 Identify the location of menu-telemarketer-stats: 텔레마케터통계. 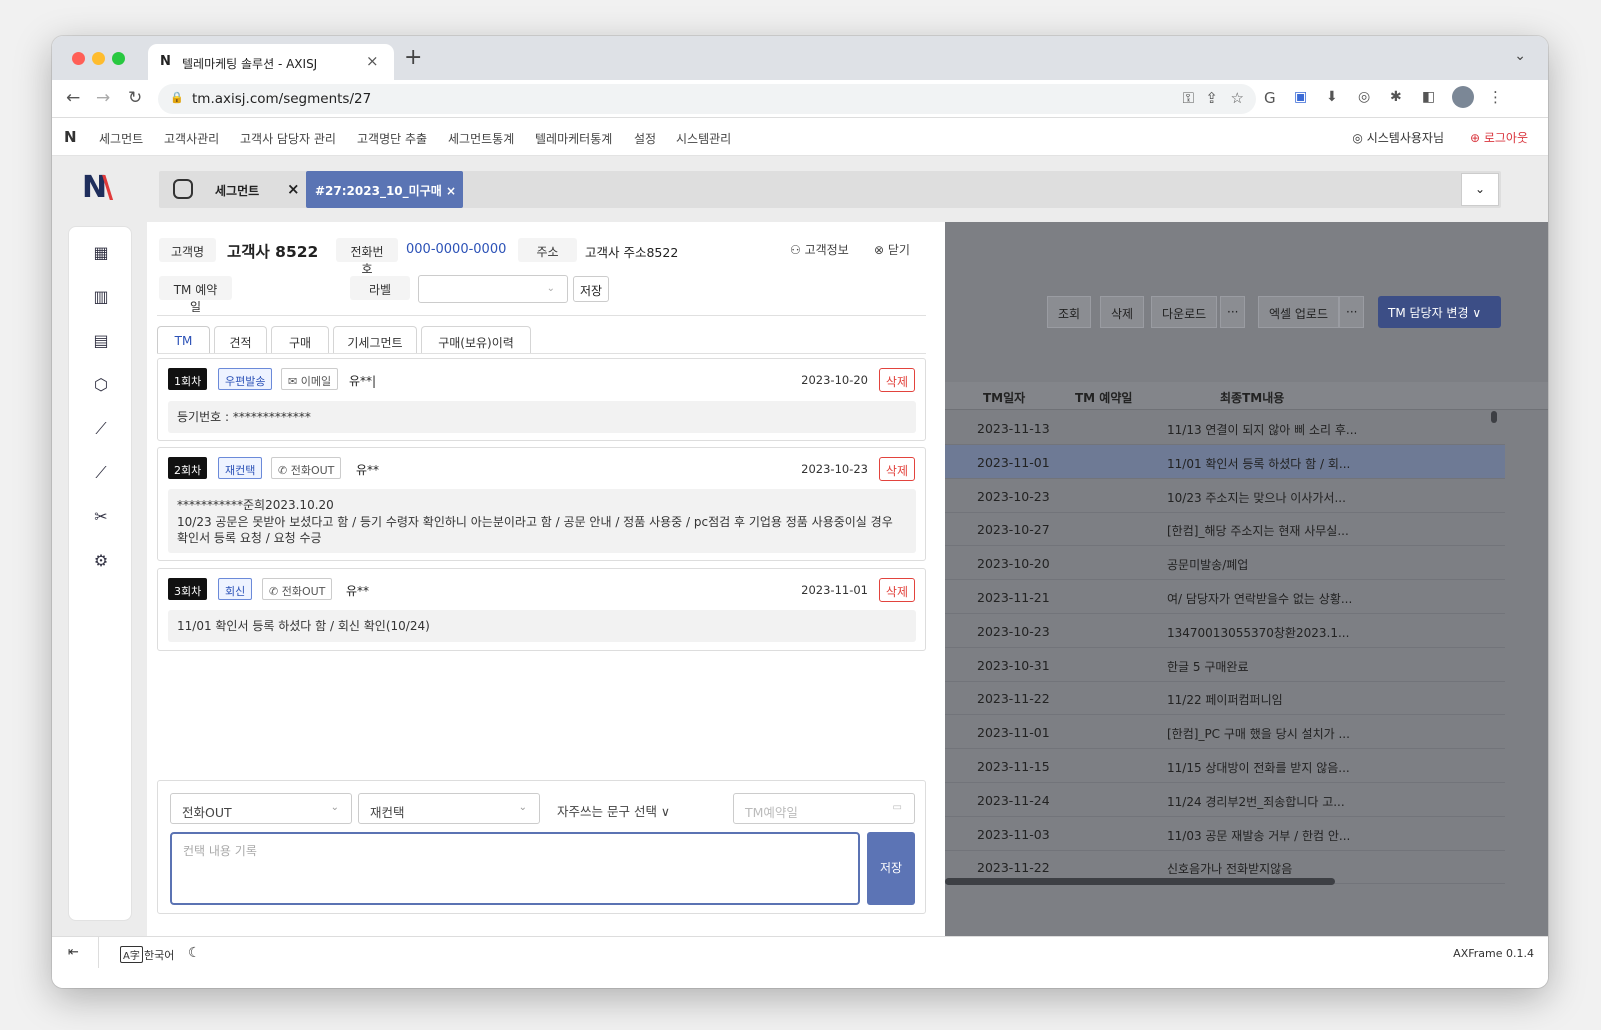
(573, 138).